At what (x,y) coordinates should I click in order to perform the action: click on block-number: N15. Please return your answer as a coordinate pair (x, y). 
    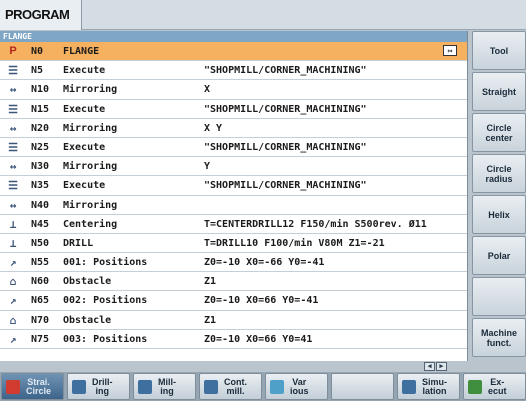
    Looking at the image, I should click on (40, 109).